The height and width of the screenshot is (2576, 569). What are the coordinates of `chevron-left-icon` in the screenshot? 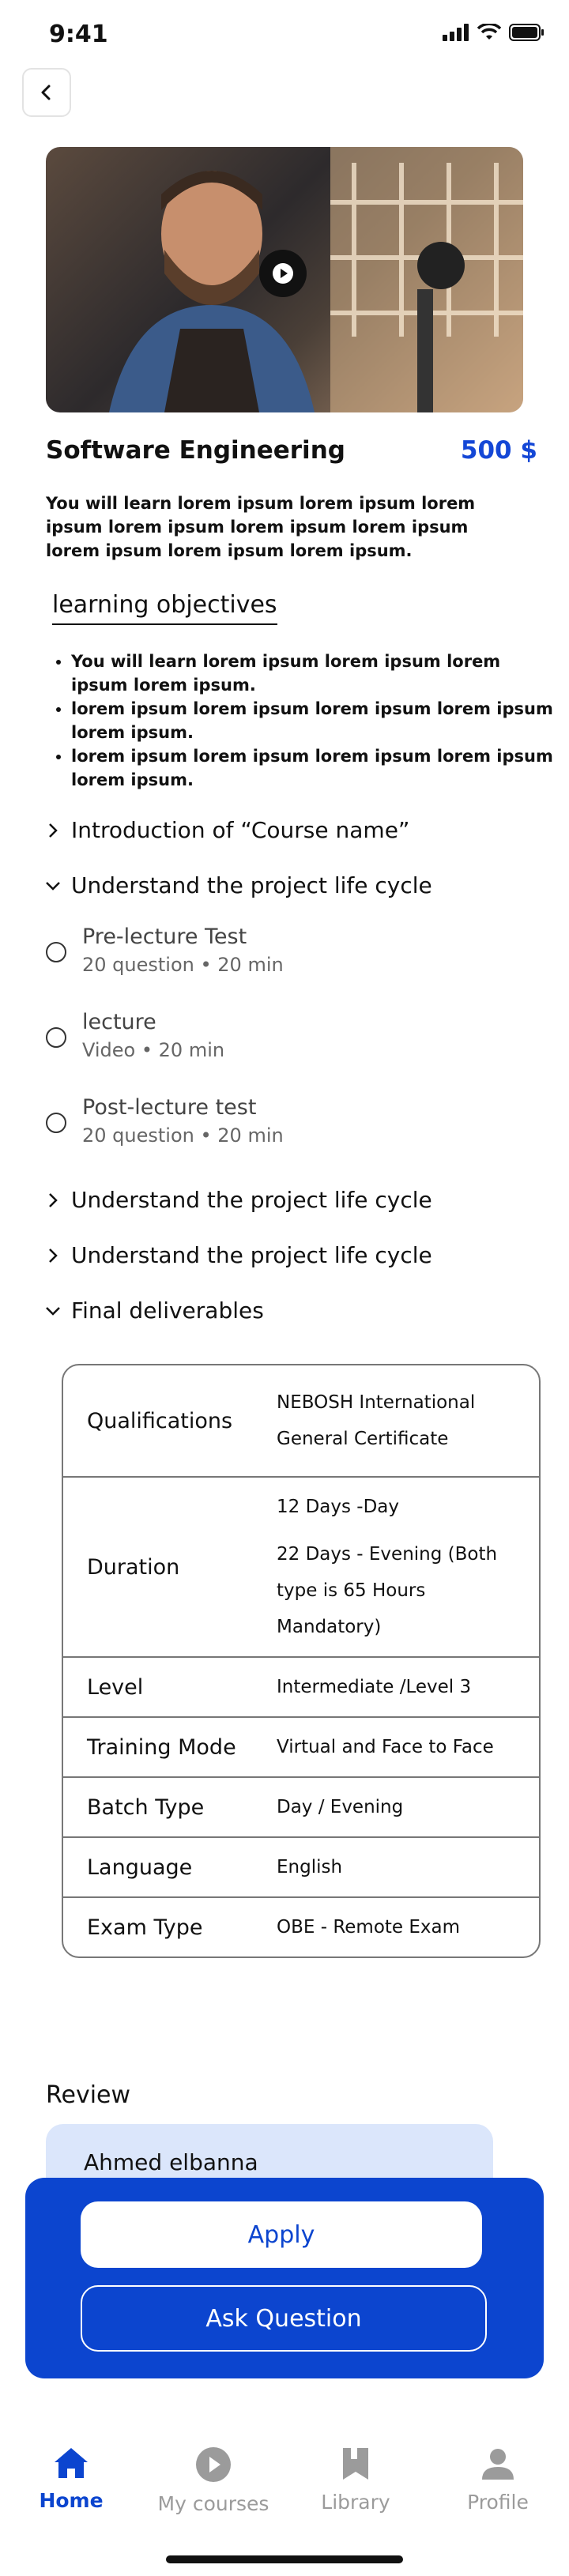 It's located at (46, 92).